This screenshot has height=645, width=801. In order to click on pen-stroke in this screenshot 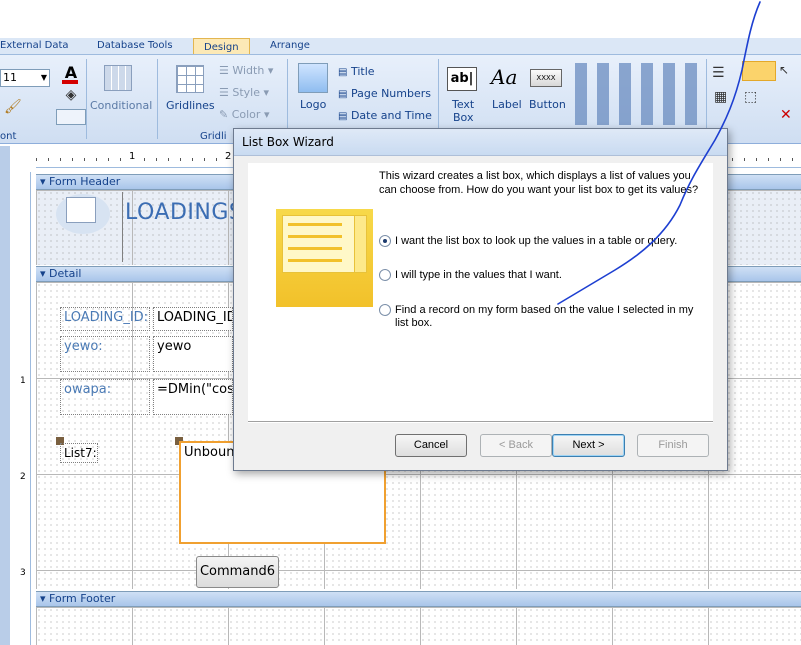, I will do `click(659, 153)`.